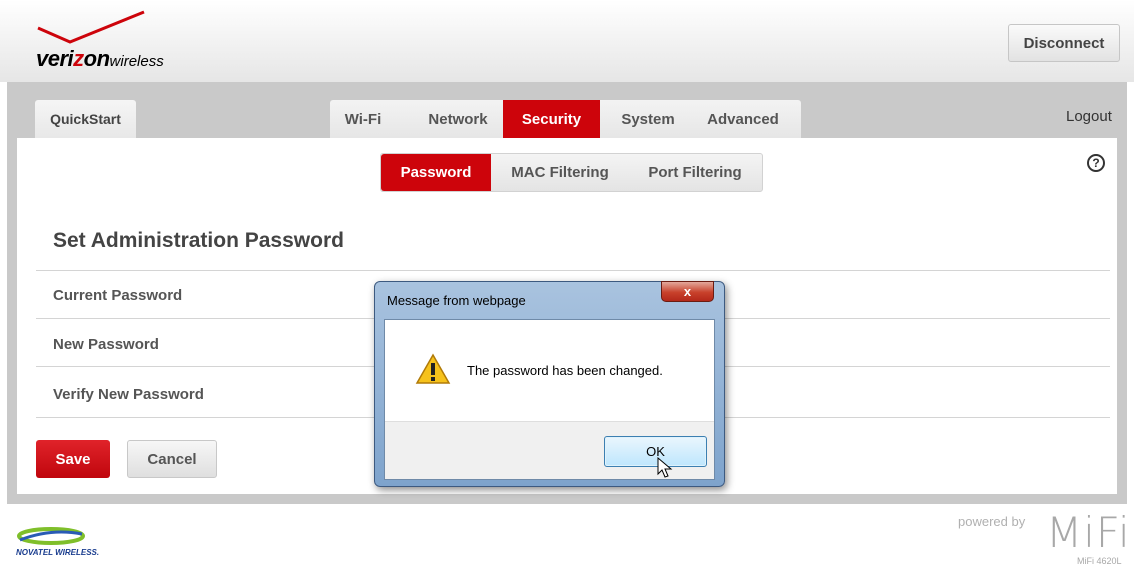  I want to click on main-tab-bar: Wi-Fi Network Security System Advanced, so click(565, 119).